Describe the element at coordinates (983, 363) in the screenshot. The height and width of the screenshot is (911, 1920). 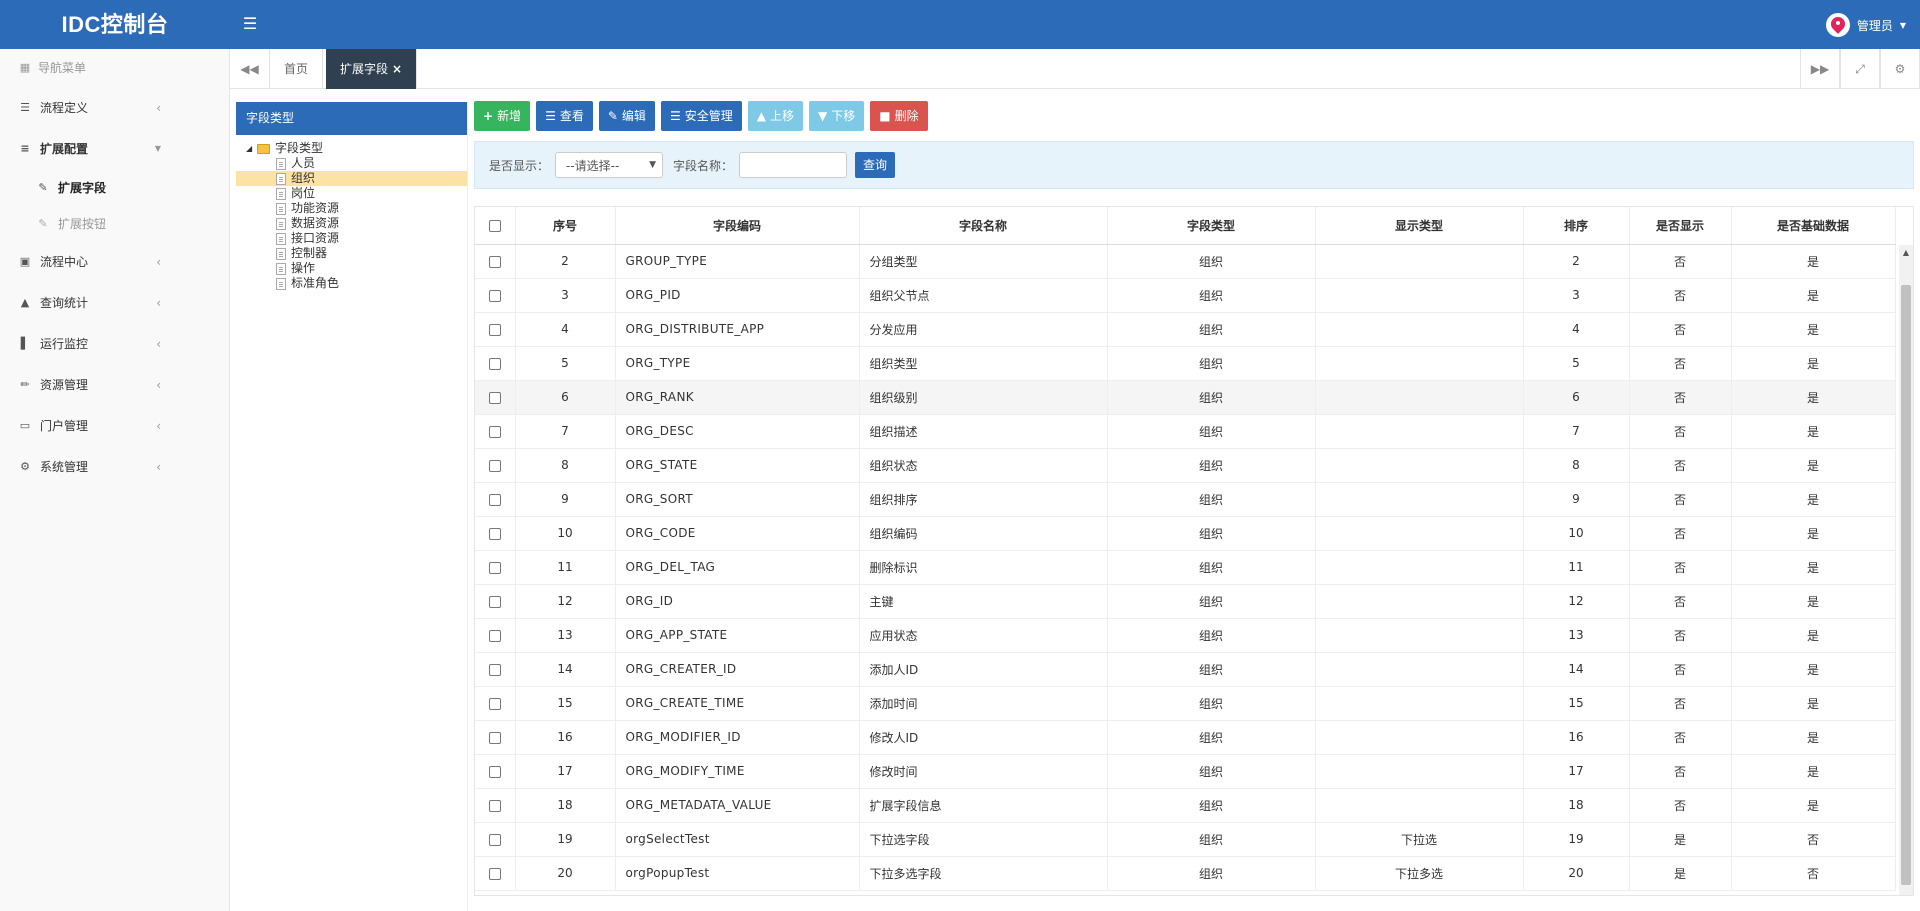
I see `table-cell: 组织类型` at that location.